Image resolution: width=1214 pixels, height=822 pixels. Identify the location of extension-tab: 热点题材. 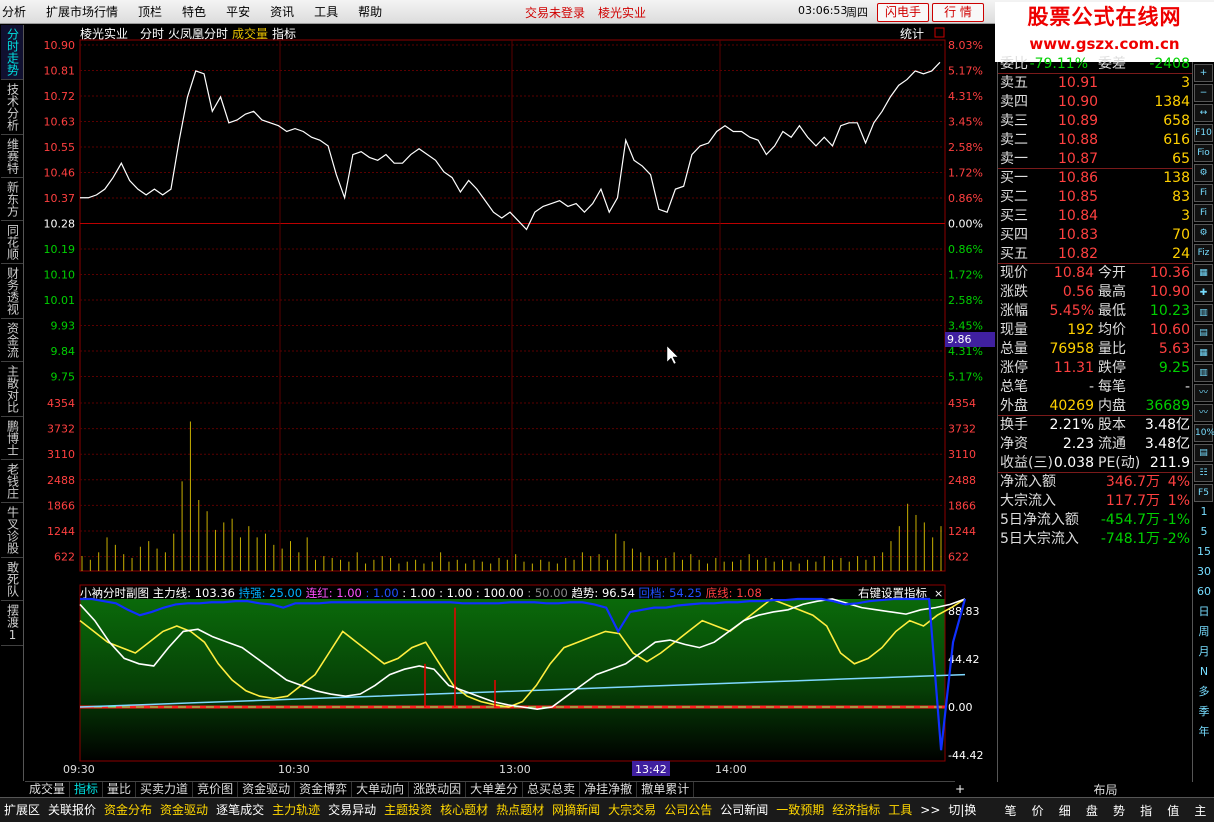
(520, 810).